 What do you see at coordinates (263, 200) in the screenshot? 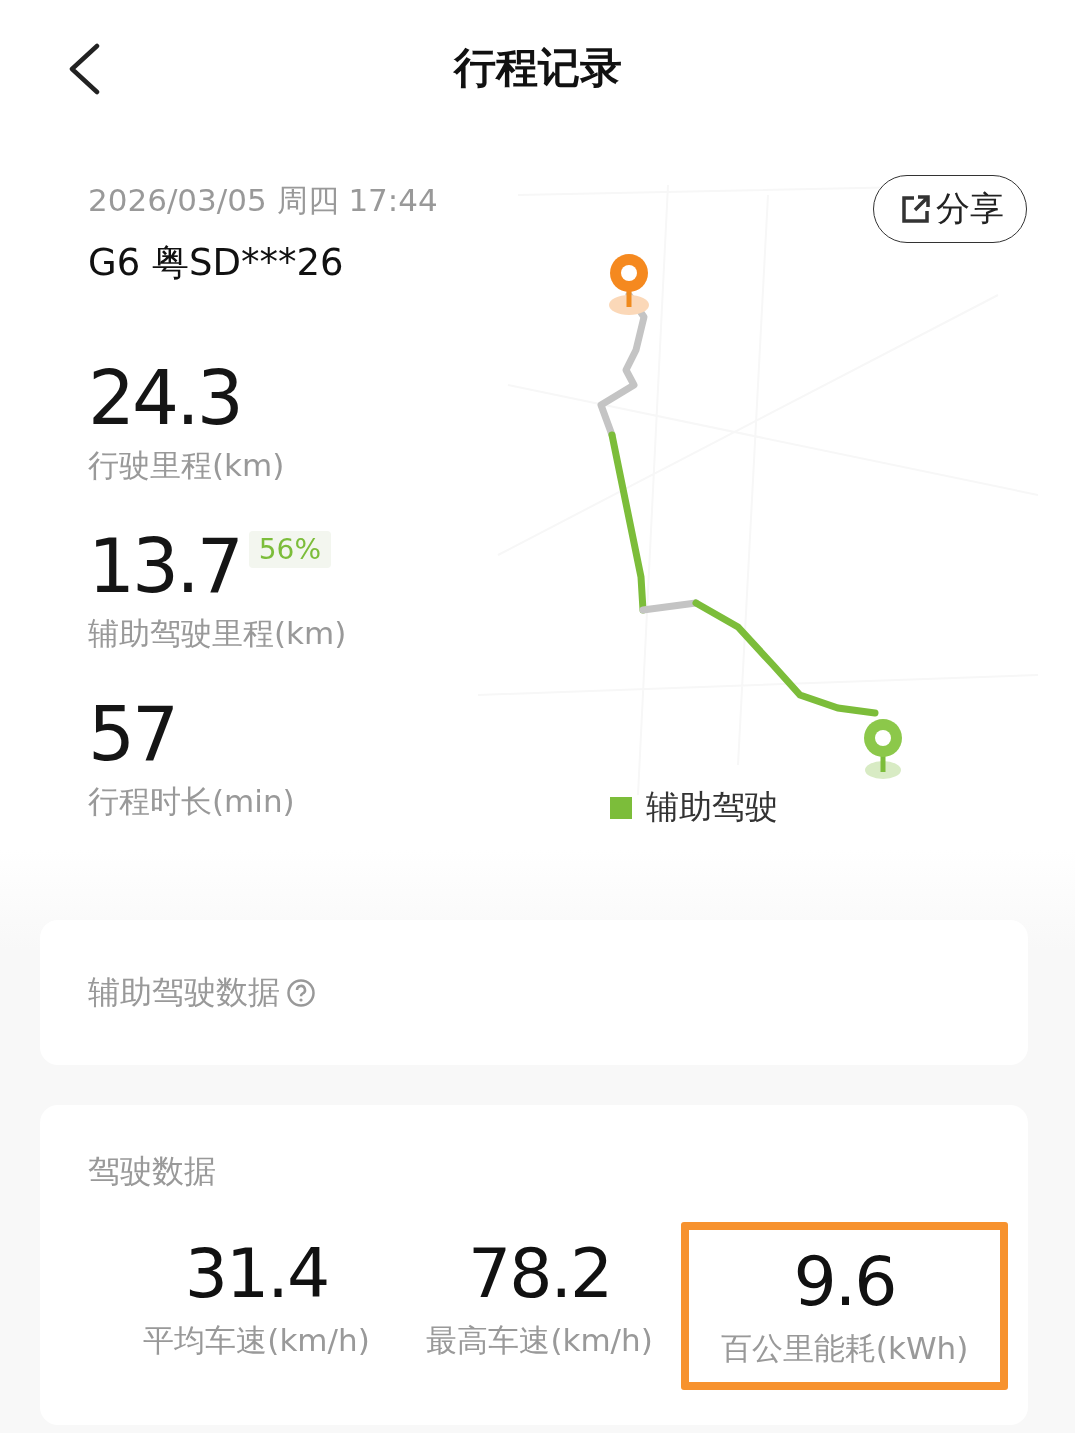
I see `trip-datetime: 2026/03/05 周四 17:44` at bounding box center [263, 200].